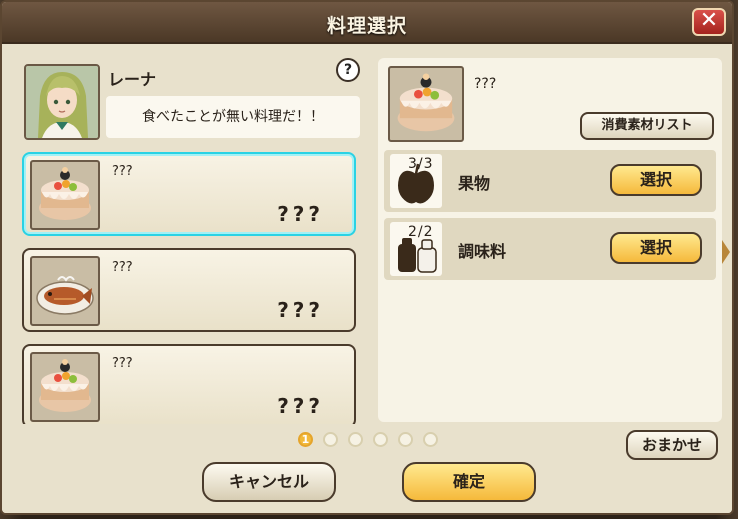 This screenshot has width=738, height=519. What do you see at coordinates (305, 439) in the screenshot?
I see `page-dot-1: 1` at bounding box center [305, 439].